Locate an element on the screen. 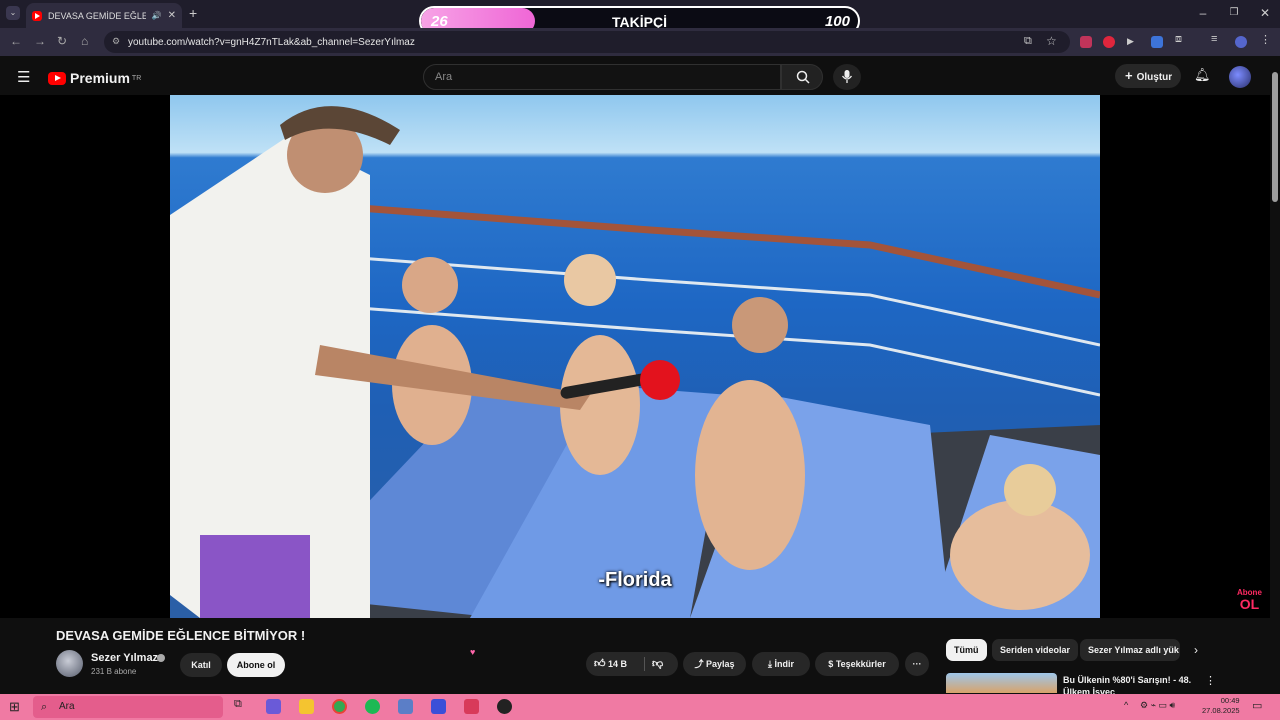 This screenshot has width=1280, height=720. home-icon: ⌂ is located at coordinates (84, 41).